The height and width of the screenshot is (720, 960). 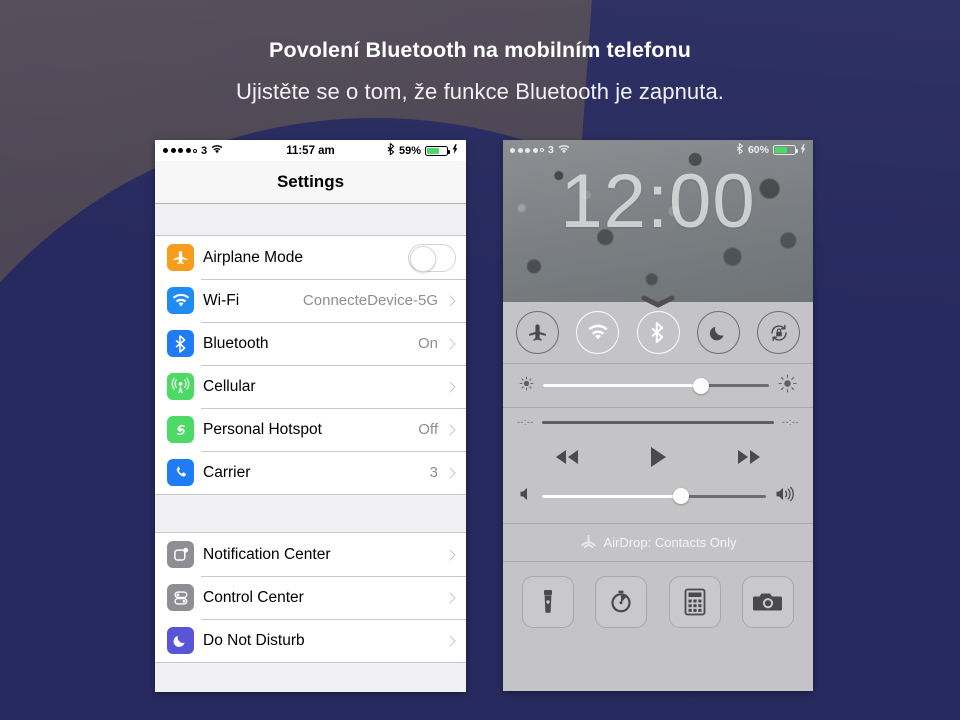 I want to click on settings-row-notification-center: Notification Center, so click(x=310, y=554).